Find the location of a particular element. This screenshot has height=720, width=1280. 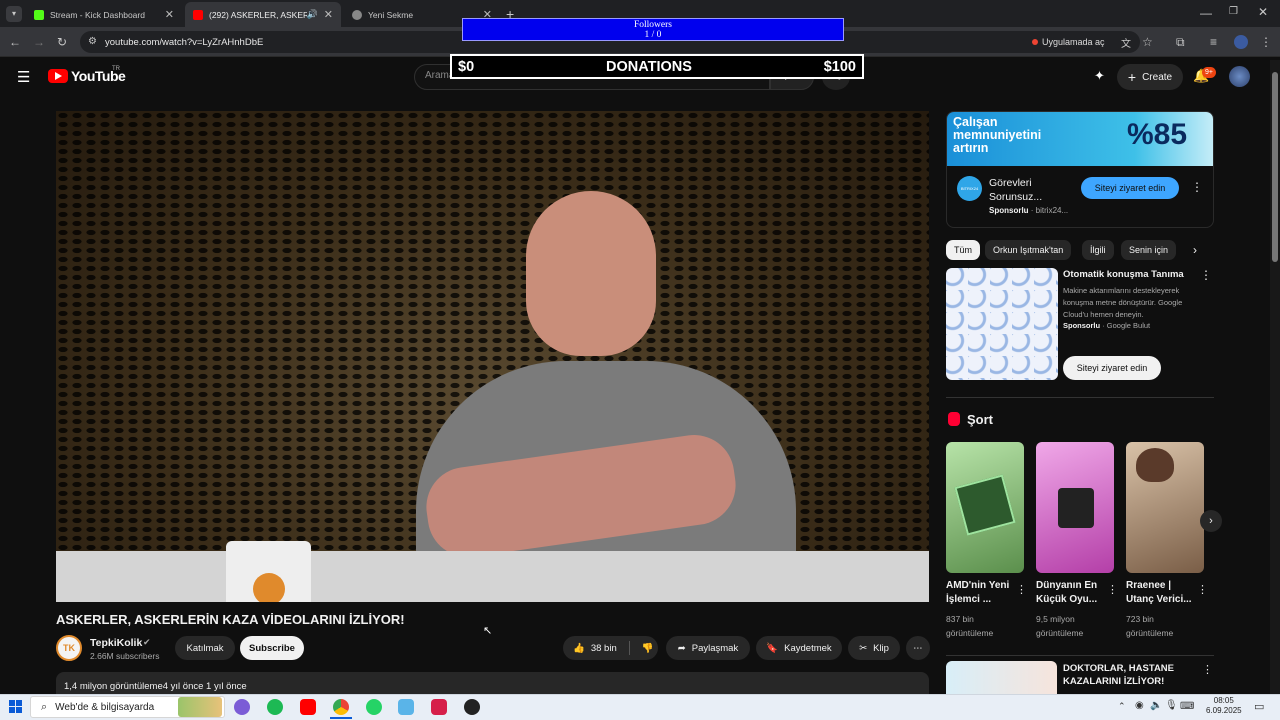

spotify-app-icon is located at coordinates (275, 707).